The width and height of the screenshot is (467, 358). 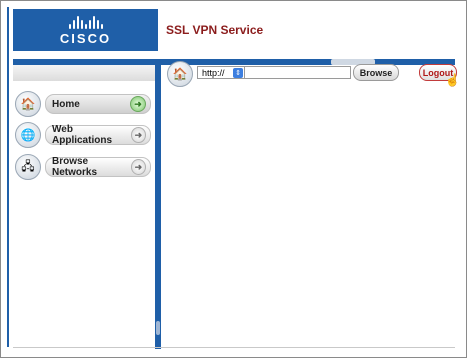 I want to click on home-icon: 🏠, so click(x=28, y=104).